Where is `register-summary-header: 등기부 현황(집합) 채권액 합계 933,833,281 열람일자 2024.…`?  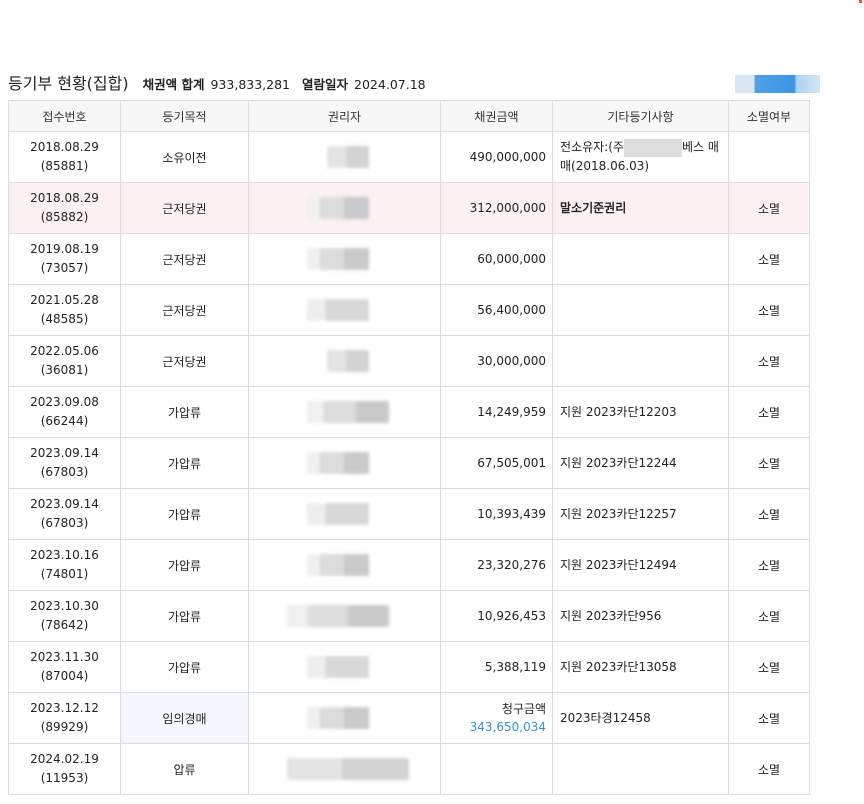 register-summary-header: 등기부 현황(집합) 채권액 합계 933,833,281 열람일자 2024.… is located at coordinates (223, 83).